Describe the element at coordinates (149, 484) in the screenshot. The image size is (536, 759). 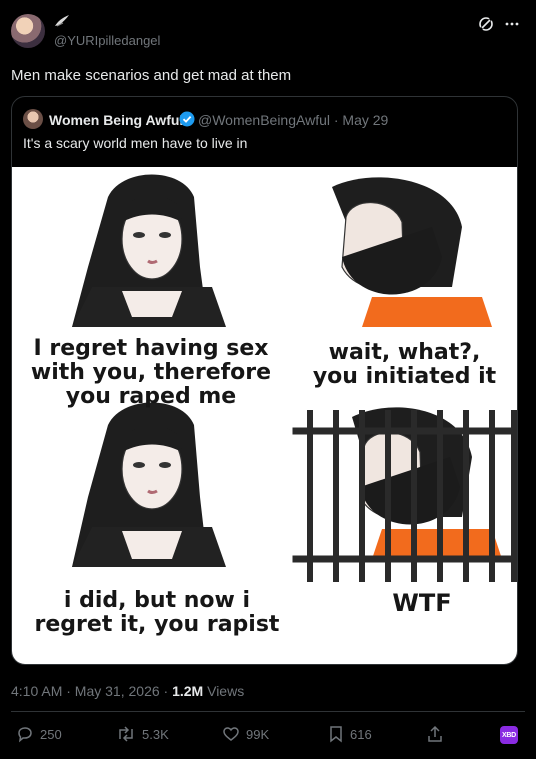
I see `woman-bottom-figure` at that location.